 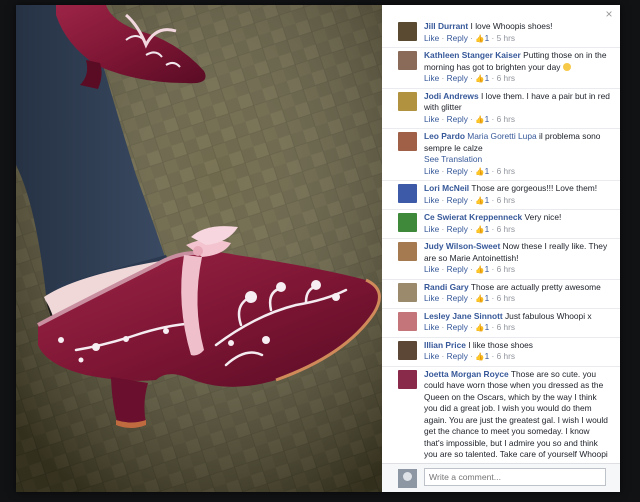 I want to click on comment-author: Ce Swierat Kreppenneck, so click(x=473, y=217).